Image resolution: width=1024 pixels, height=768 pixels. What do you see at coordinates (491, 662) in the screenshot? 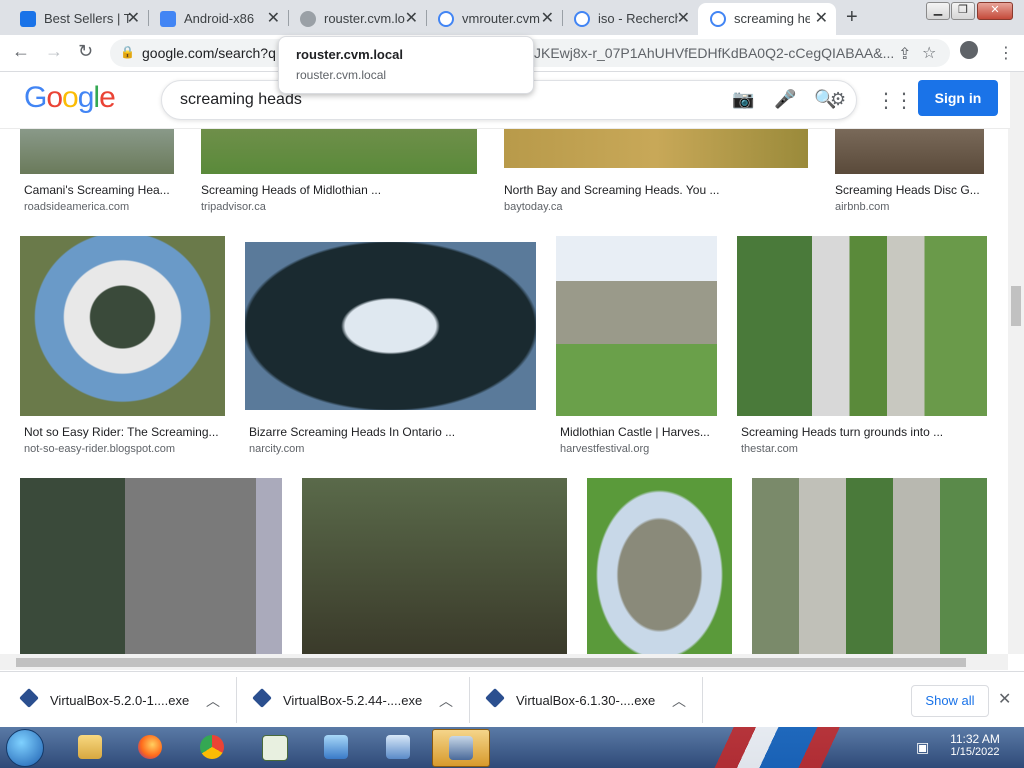
I see `horizontal-scrollbar-thumb` at bounding box center [491, 662].